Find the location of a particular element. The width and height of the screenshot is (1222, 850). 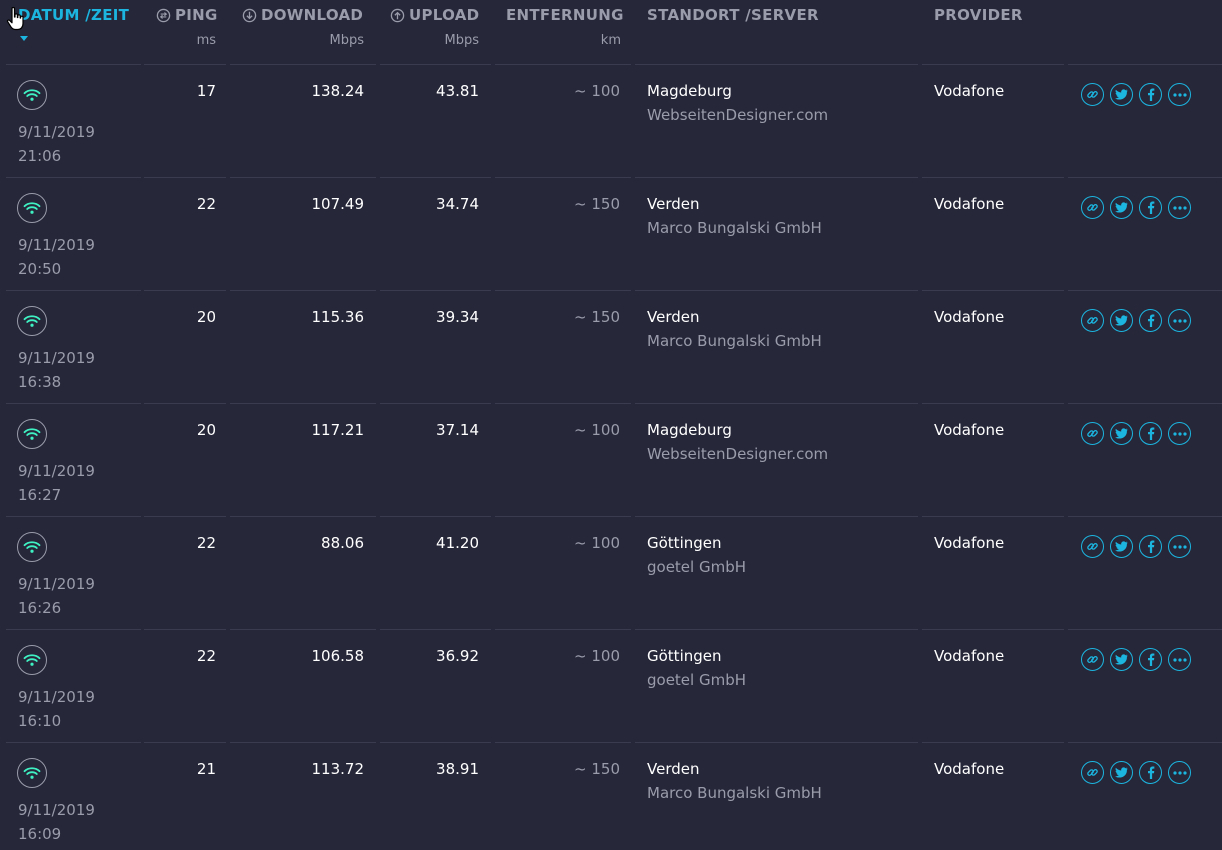

column-label-standort: STANDORT /SERVER is located at coordinates (733, 15).